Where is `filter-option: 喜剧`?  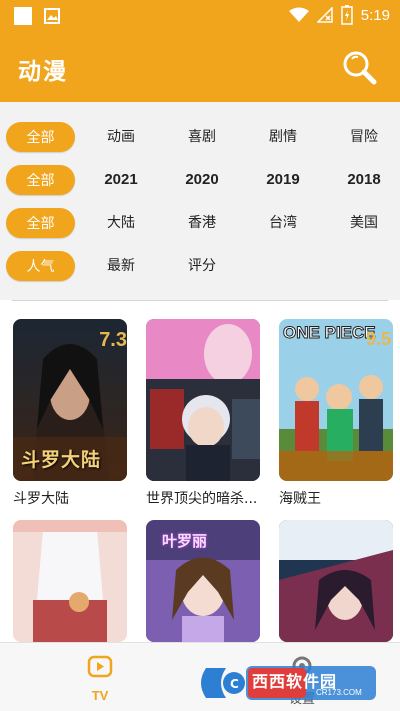 filter-option: 喜剧 is located at coordinates (202, 137).